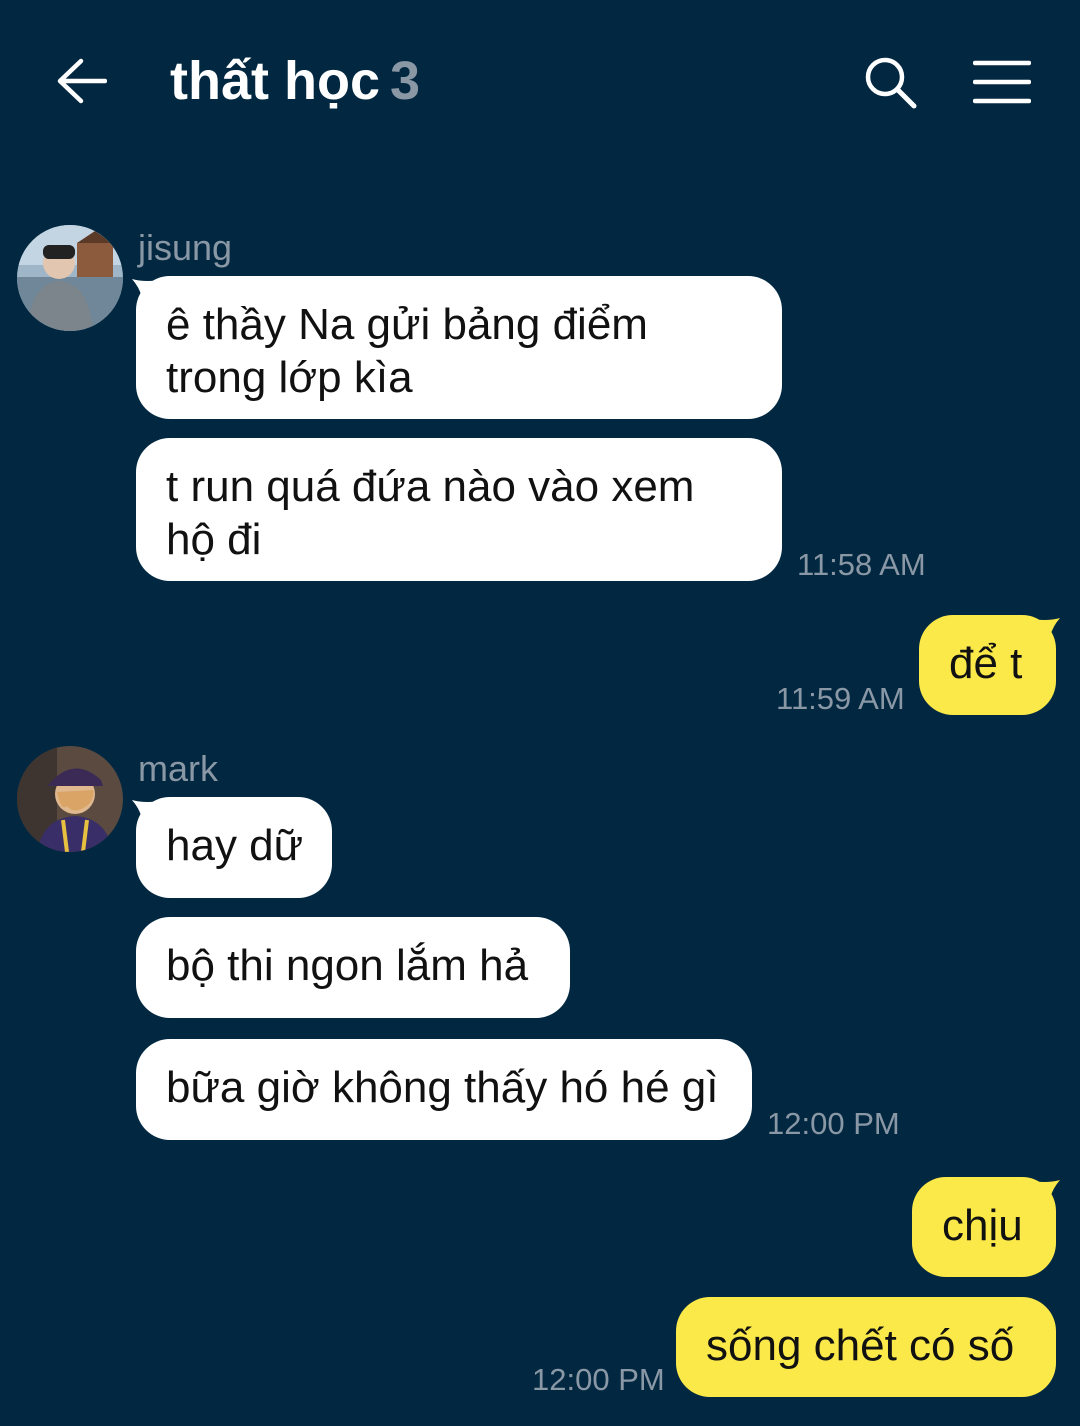 This screenshot has height=1426, width=1080. Describe the element at coordinates (347, 965) in the screenshot. I see `message-text: bộ thi ngon lắm hả` at that location.